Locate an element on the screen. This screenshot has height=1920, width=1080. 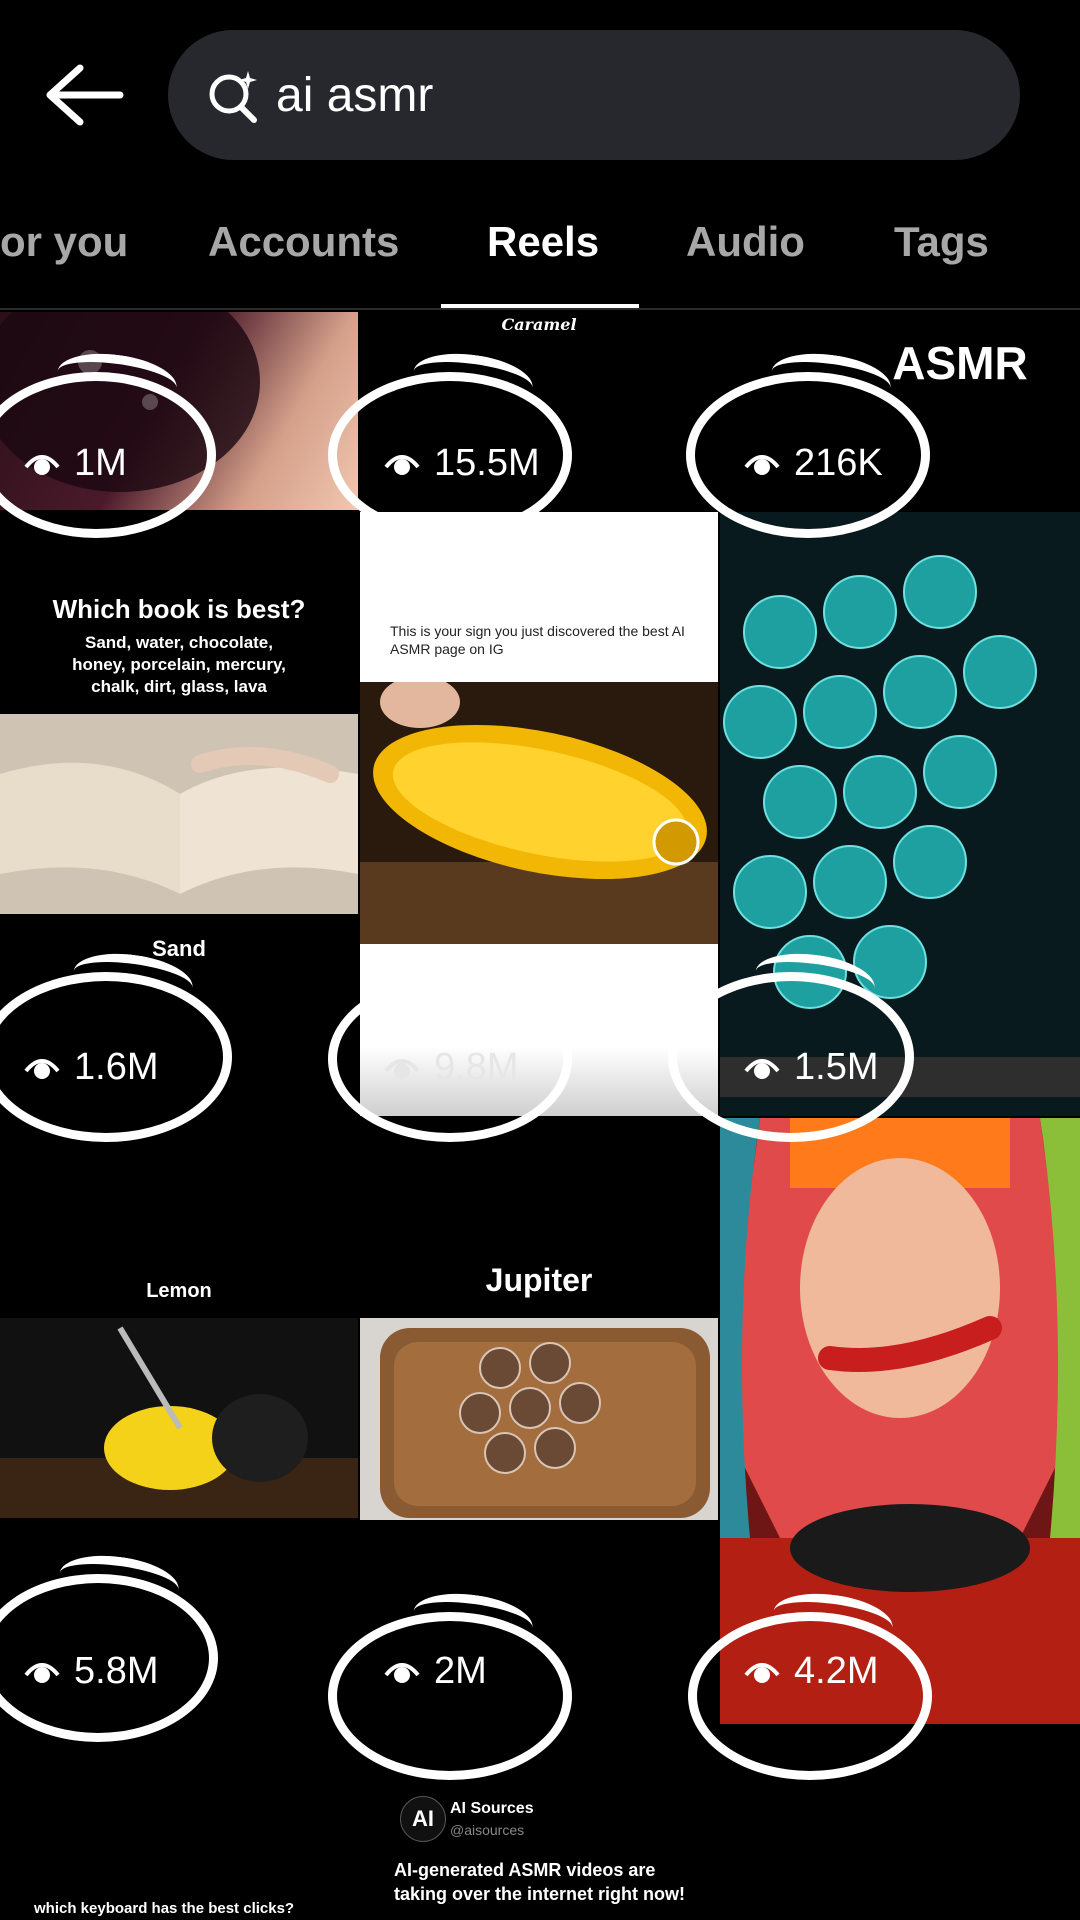
tab-audio: Audio is located at coordinates (745, 242).